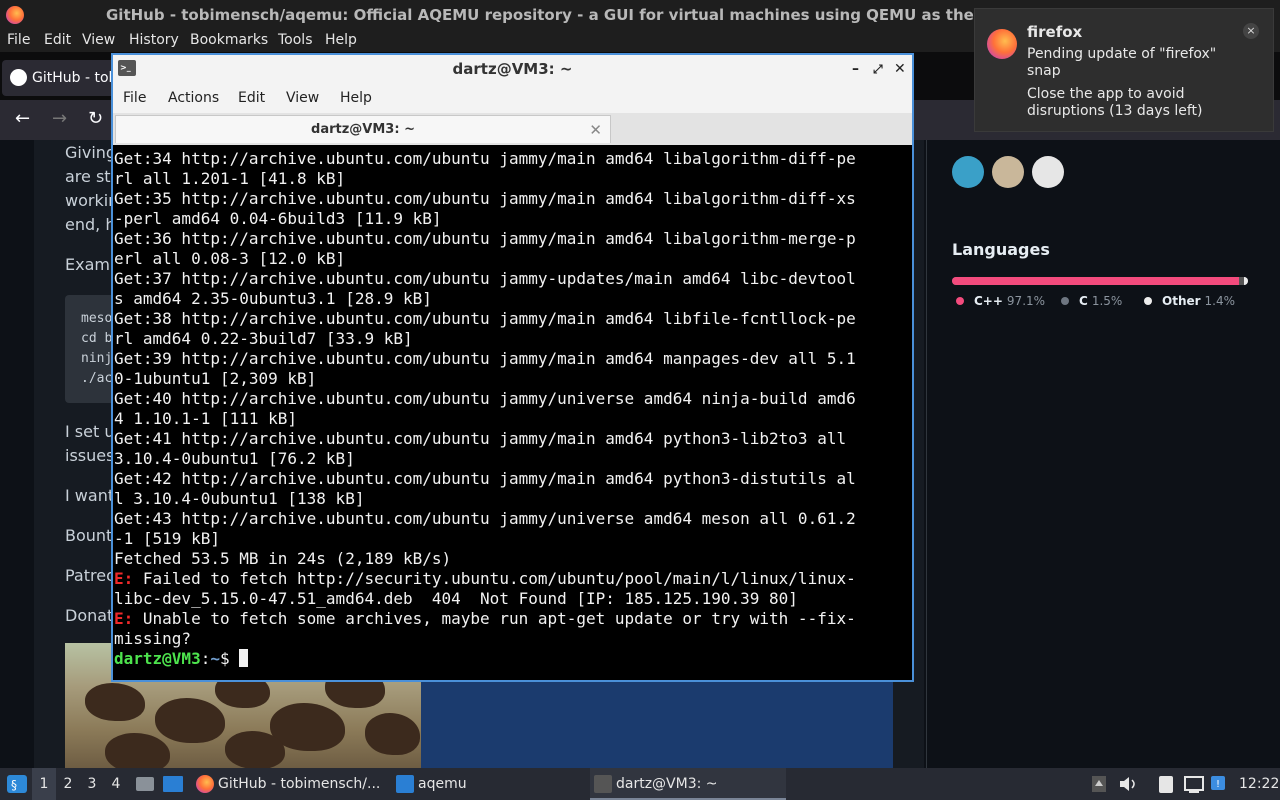  What do you see at coordinates (1055, 32) in the screenshot?
I see `notification-title: firefox` at bounding box center [1055, 32].